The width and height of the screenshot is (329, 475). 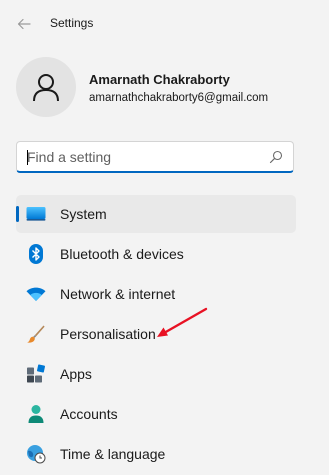 What do you see at coordinates (147, 156) in the screenshot?
I see `search-input` at bounding box center [147, 156].